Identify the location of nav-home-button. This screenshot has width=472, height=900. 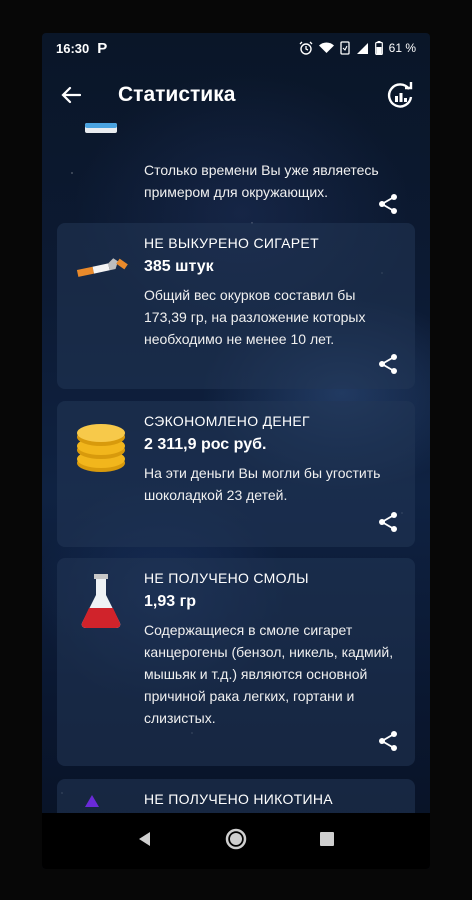
(236, 841).